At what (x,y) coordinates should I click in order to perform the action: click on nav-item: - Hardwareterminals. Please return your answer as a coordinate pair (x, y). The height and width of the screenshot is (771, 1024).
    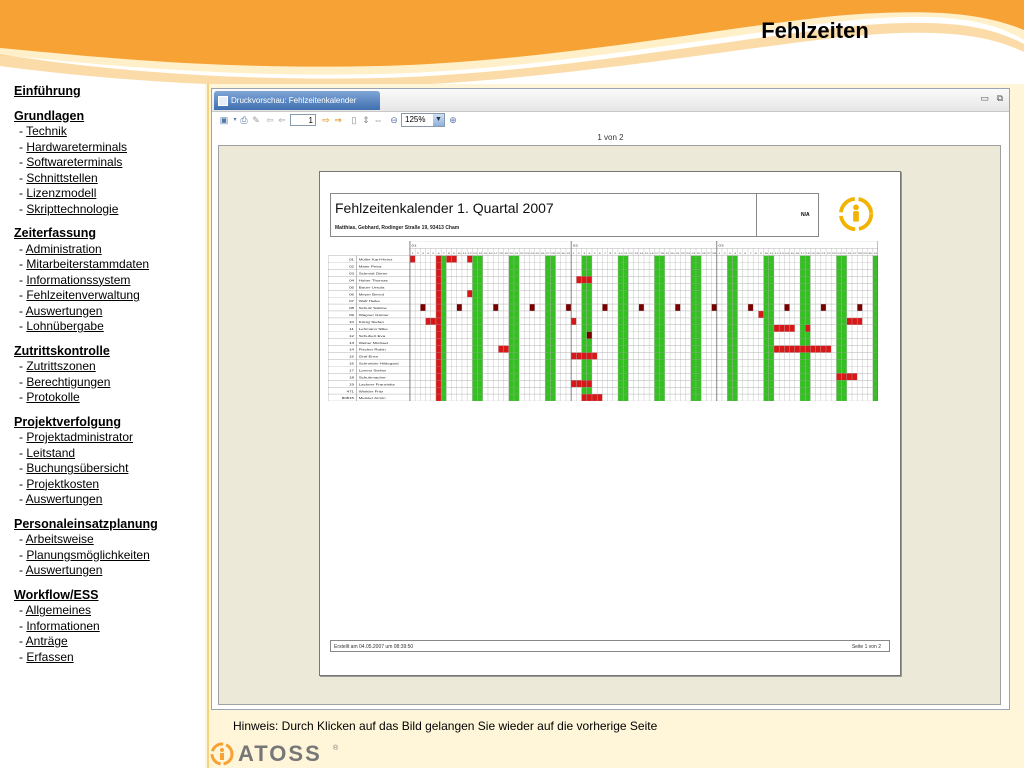
    Looking at the image, I should click on (73, 146).